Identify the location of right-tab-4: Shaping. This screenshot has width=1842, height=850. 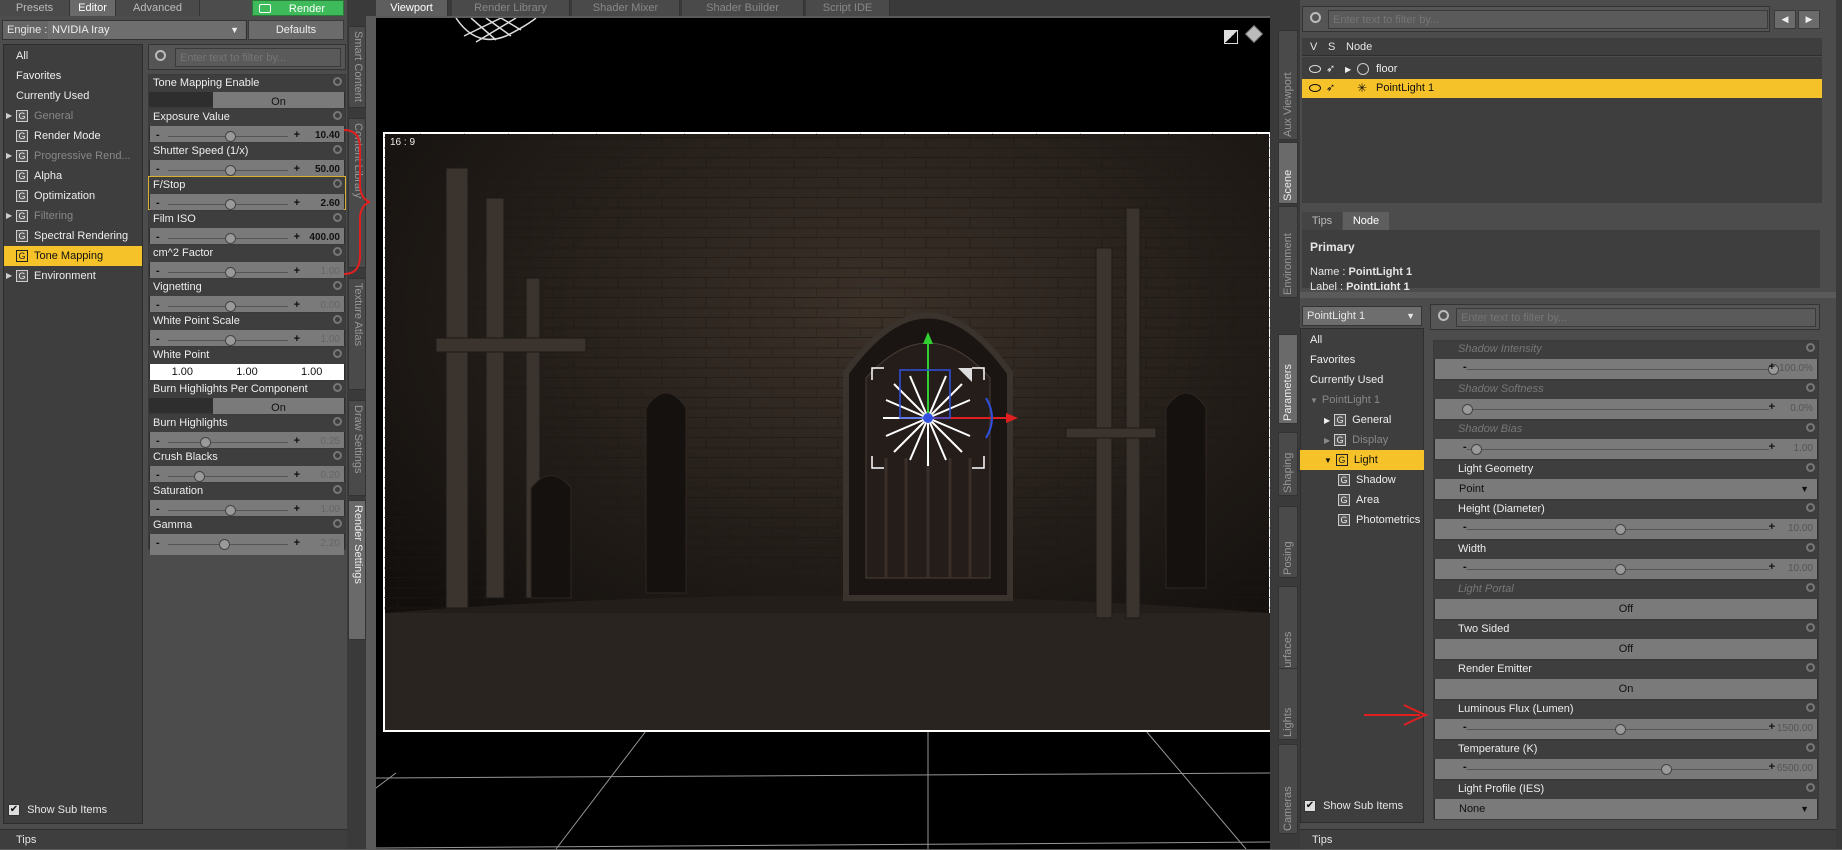
(1288, 464).